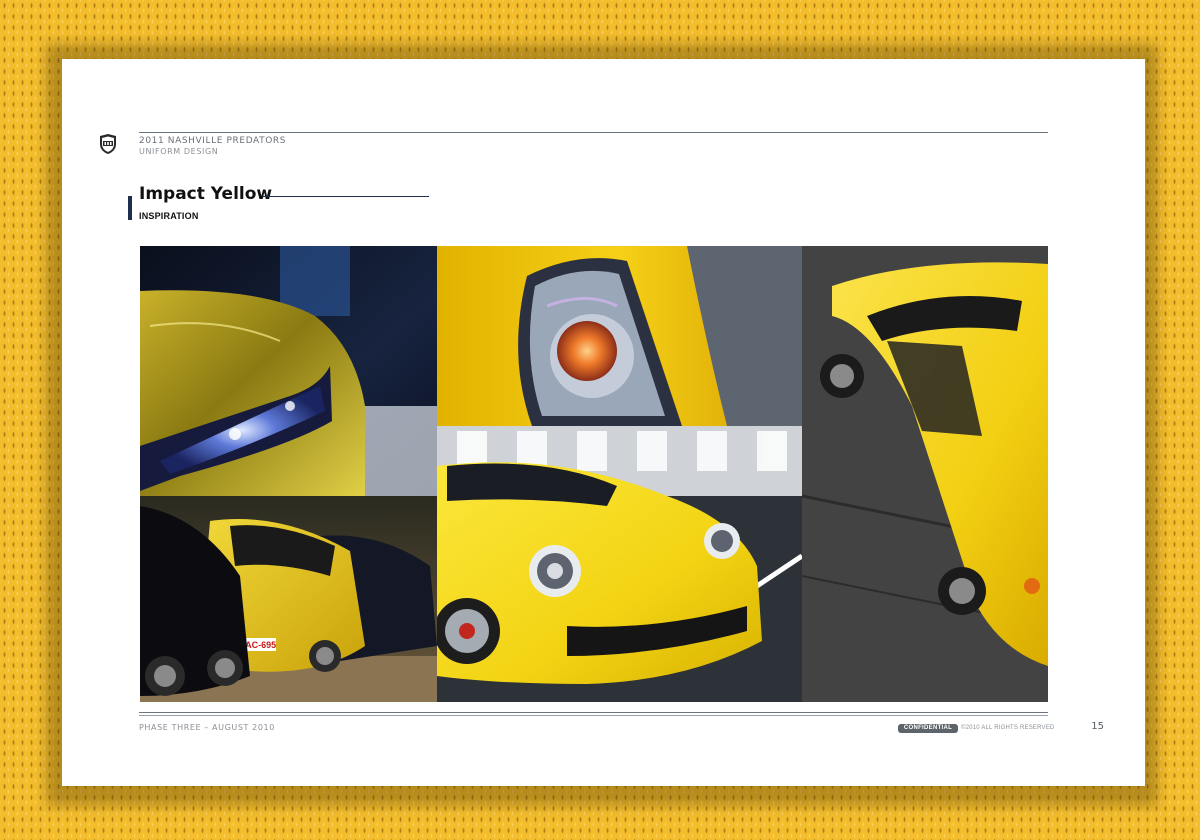  Describe the element at coordinates (108, 144) in the screenshot. I see `nhl-shield-icon` at that location.